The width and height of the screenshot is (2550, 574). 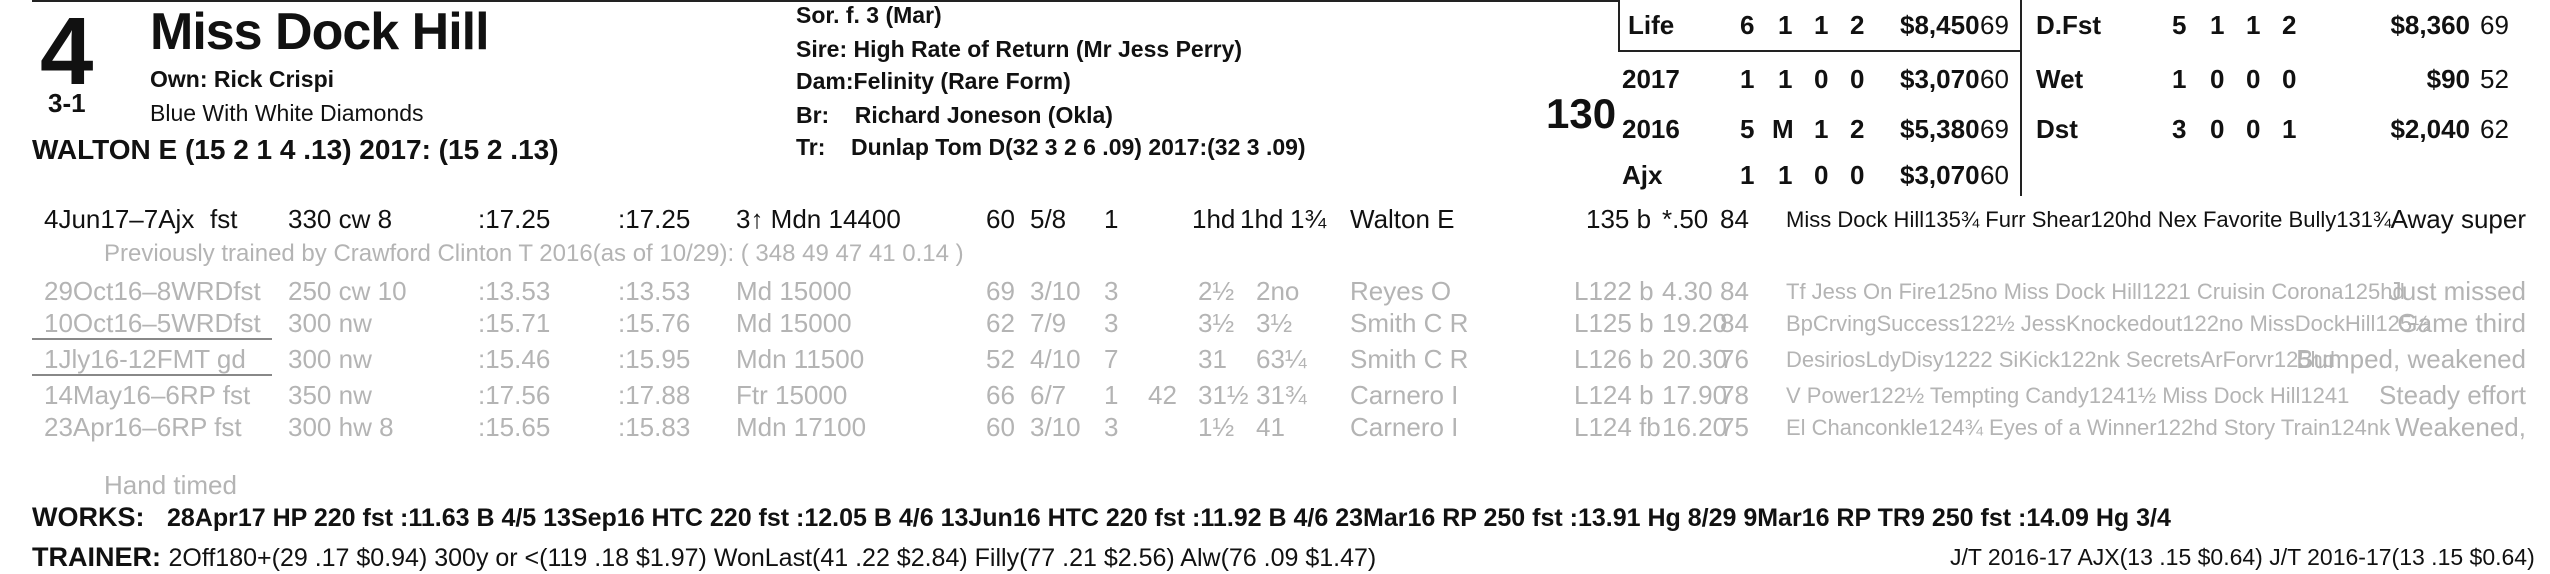 What do you see at coordinates (152, 291) in the screenshot?
I see `race-date-track: 29Oct16–8WRDfst` at bounding box center [152, 291].